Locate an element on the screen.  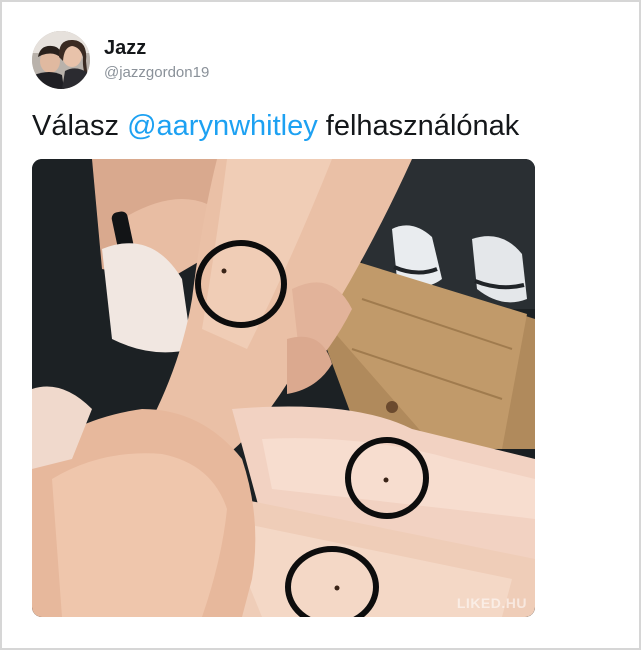
reply-suffix: felhasználónak is located at coordinates (422, 126).